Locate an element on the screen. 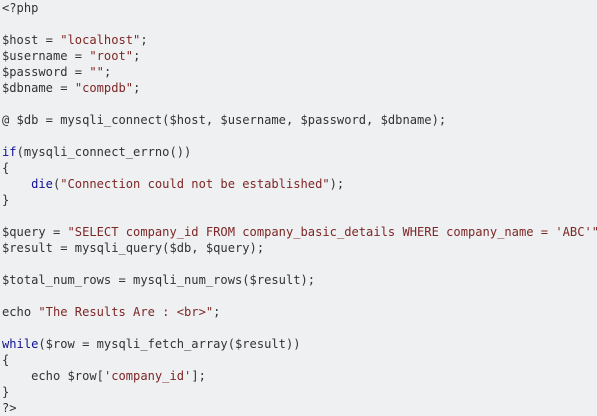 The height and width of the screenshot is (416, 597). code-token: ); is located at coordinates (337, 184).